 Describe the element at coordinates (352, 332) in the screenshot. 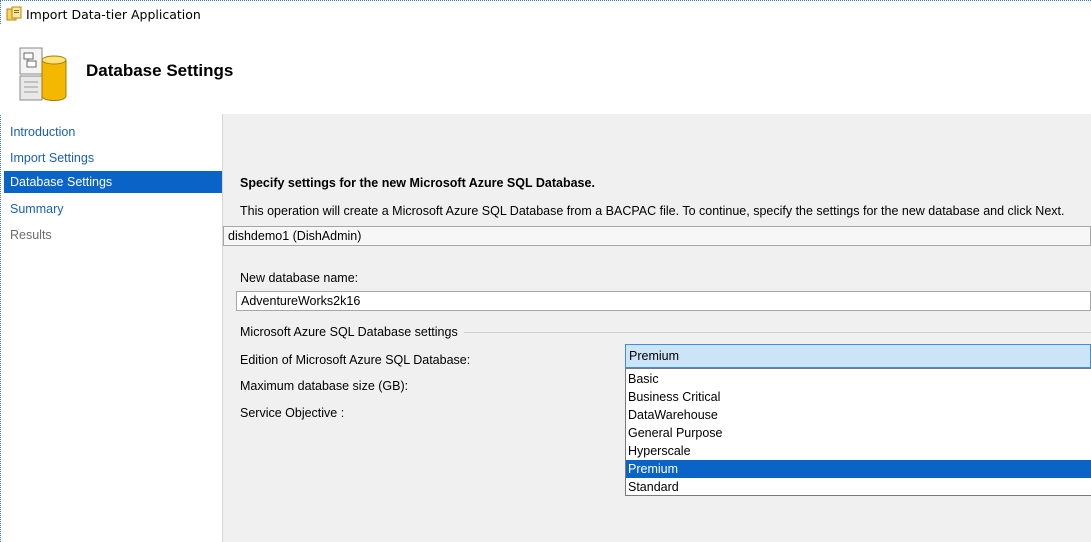

I see `settings-group-label: Microsoft Azure SQL Database settings` at that location.